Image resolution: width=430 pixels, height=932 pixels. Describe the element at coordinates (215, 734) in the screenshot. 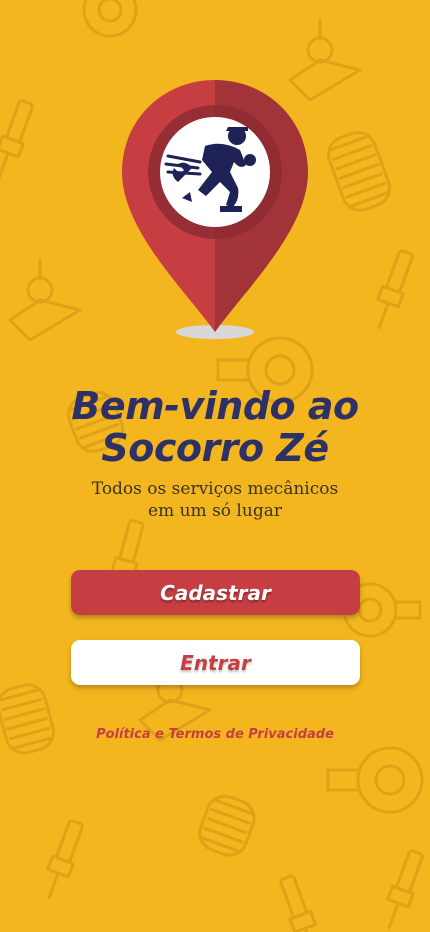

I see `privacy-policy-link: Política e Termos de Privacidade` at that location.